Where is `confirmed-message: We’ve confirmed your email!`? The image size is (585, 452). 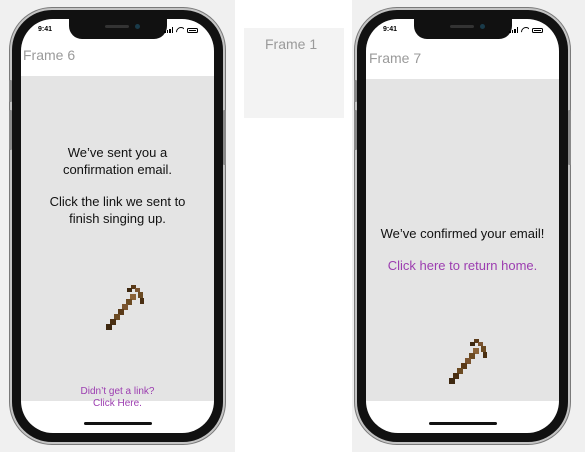
confirmed-message: We’ve confirmed your email! is located at coordinates (462, 233).